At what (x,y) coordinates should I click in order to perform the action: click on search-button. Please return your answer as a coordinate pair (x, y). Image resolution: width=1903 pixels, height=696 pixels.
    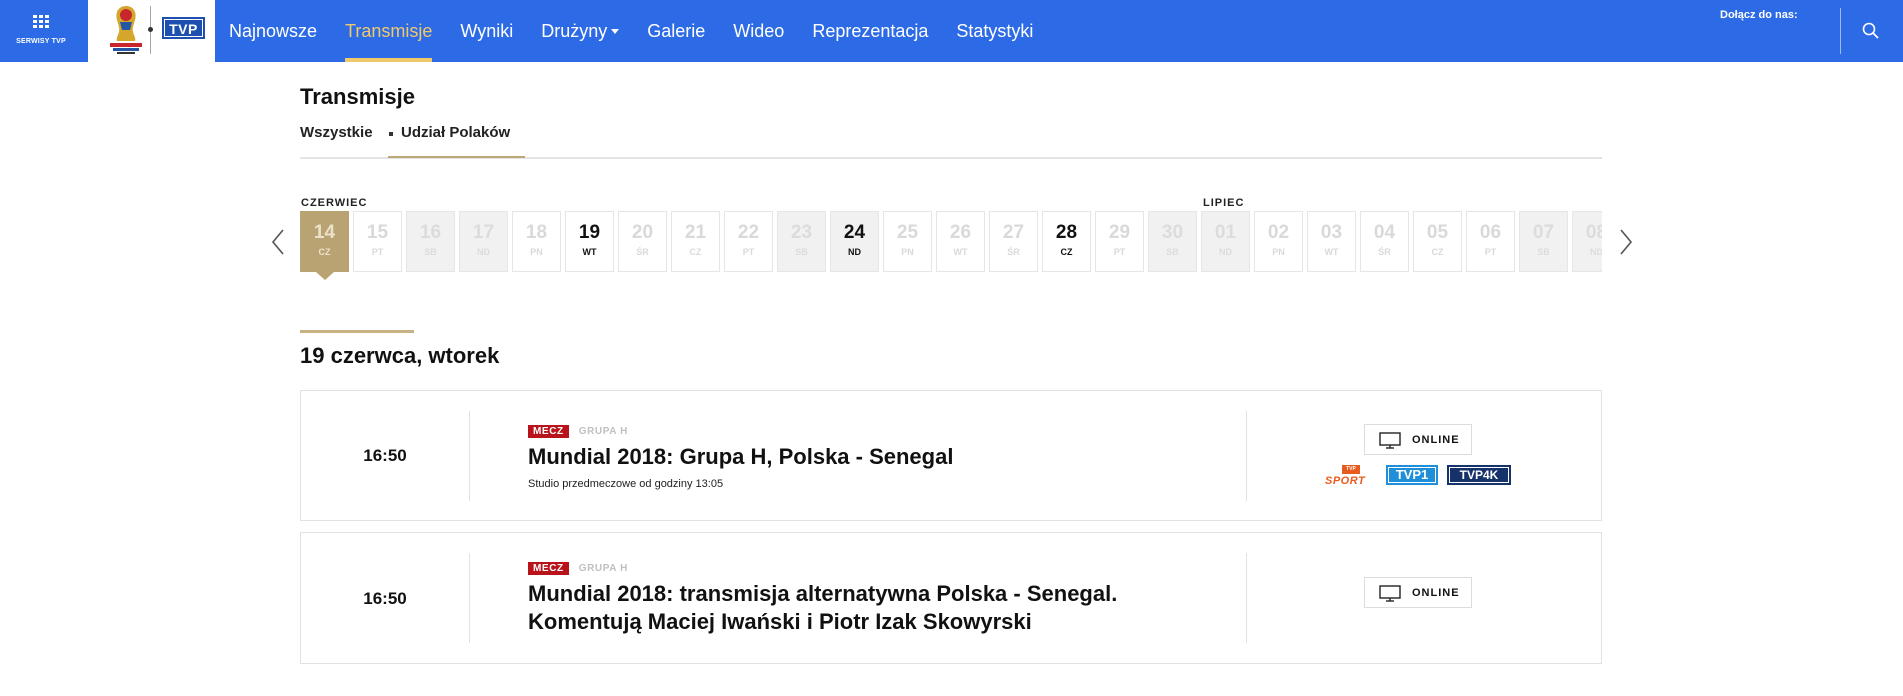
    Looking at the image, I should click on (1871, 31).